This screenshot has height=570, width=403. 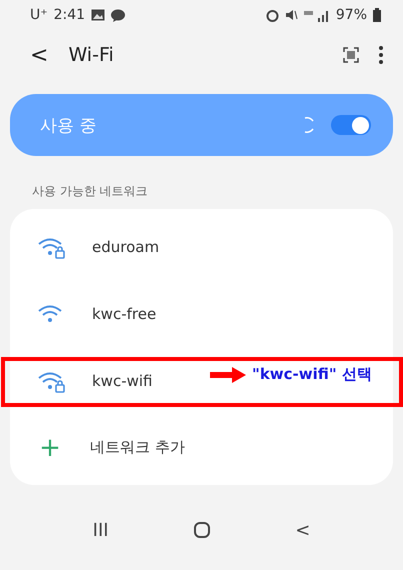 What do you see at coordinates (122, 381) in the screenshot?
I see `network-name: kwc-wifi` at bounding box center [122, 381].